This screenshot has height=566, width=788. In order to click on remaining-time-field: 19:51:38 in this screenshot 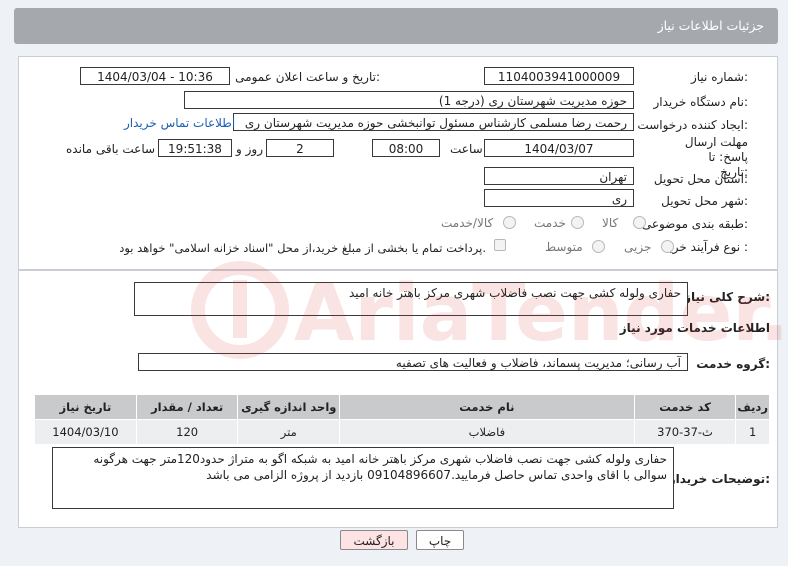, I will do `click(195, 148)`.